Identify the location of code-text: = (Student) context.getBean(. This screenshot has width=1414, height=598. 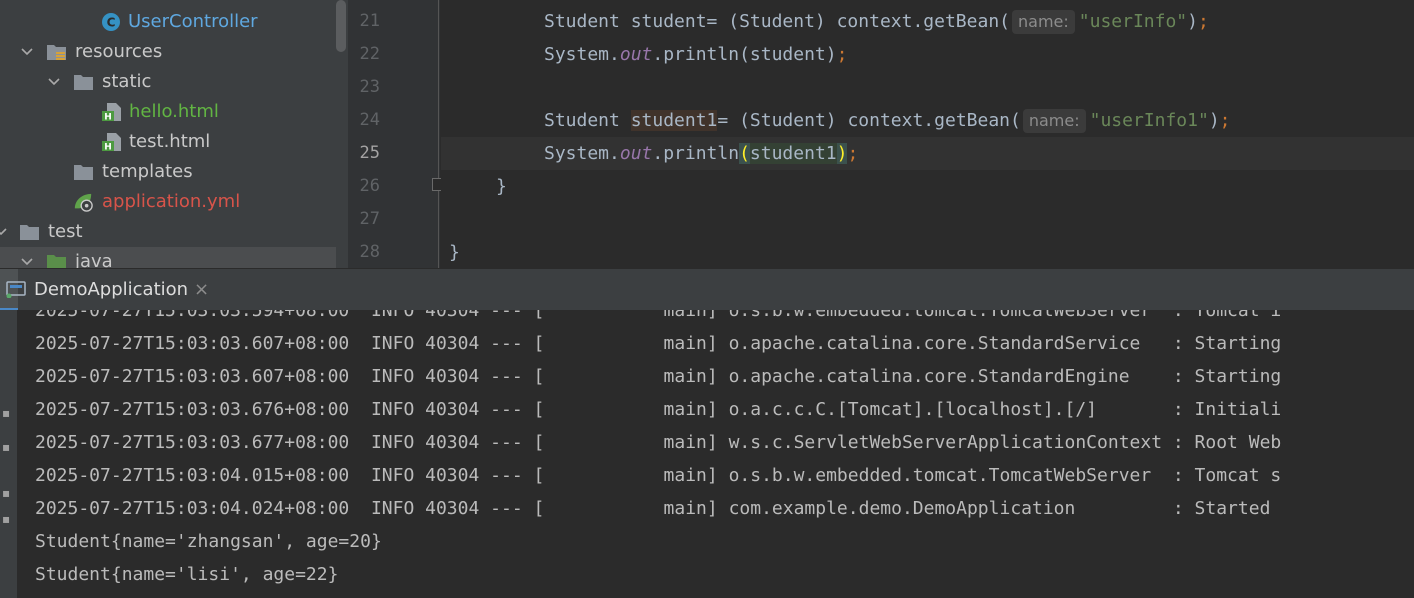
(869, 120).